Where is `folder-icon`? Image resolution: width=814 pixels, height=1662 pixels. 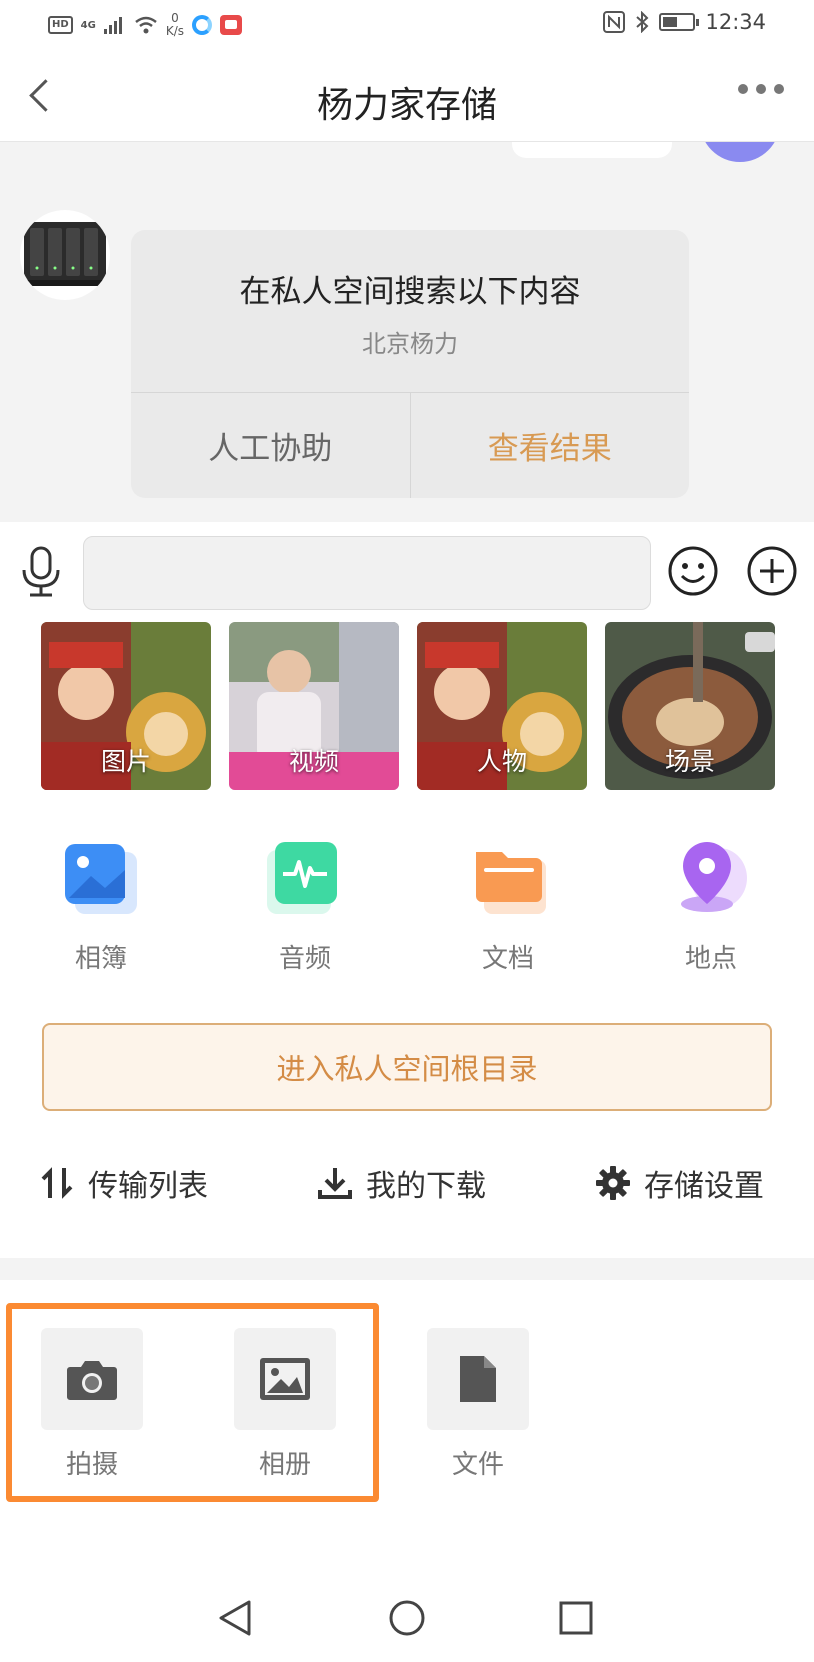 folder-icon is located at coordinates (508, 878).